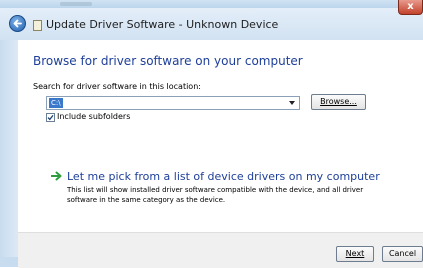  Describe the element at coordinates (76, 4) in the screenshot. I see `background-window-blur` at that location.